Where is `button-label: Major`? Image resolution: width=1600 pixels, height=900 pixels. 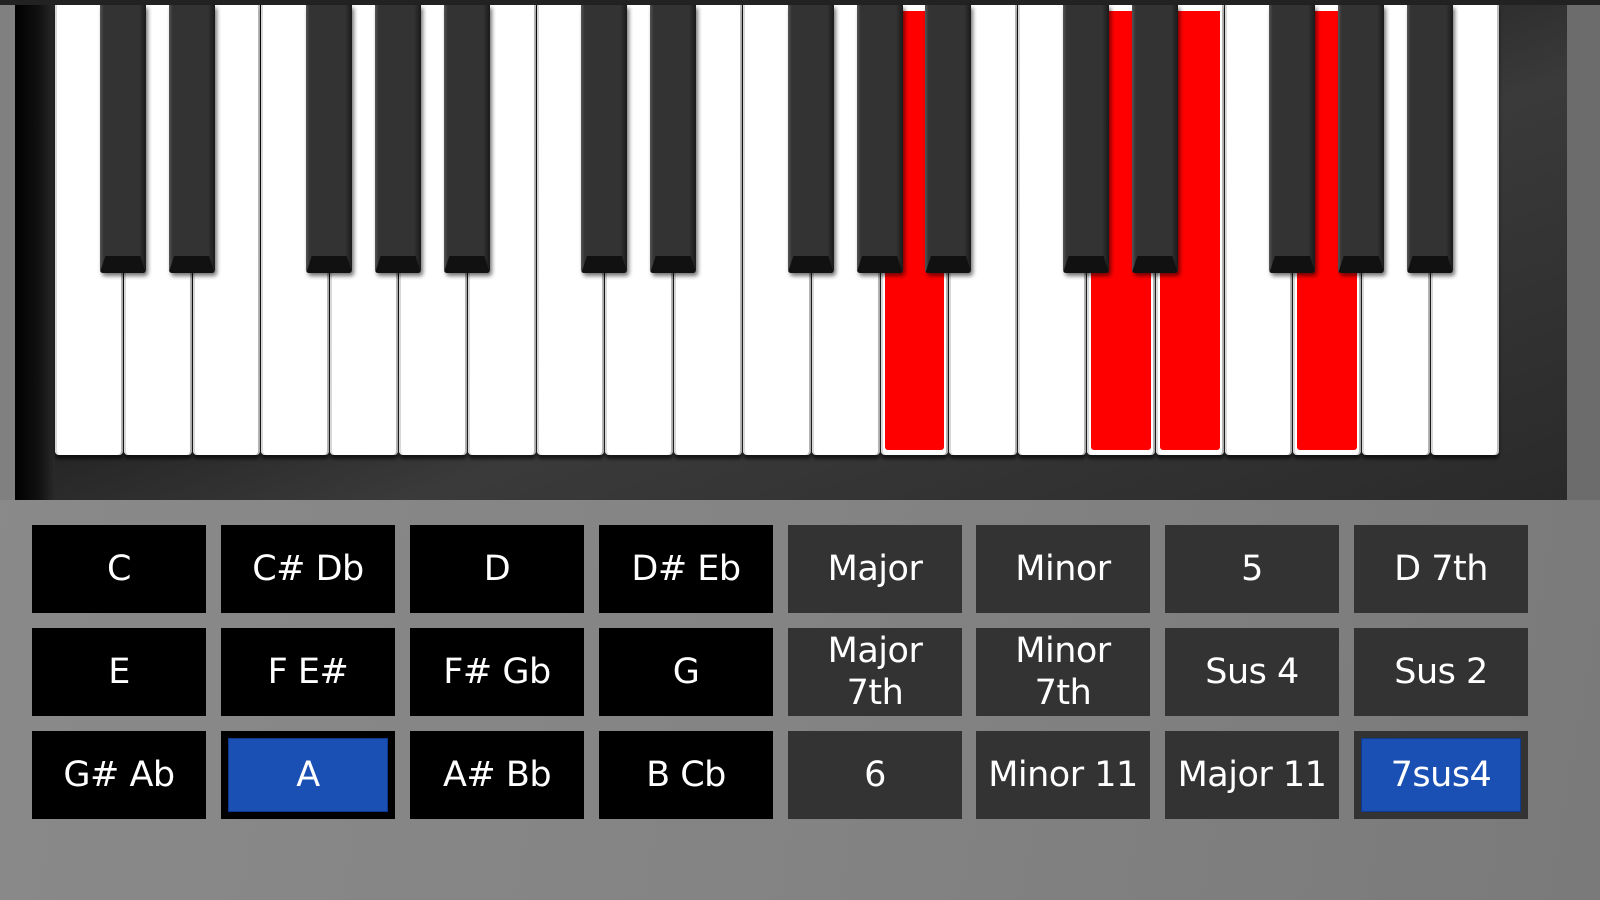 button-label: Major is located at coordinates (875, 569).